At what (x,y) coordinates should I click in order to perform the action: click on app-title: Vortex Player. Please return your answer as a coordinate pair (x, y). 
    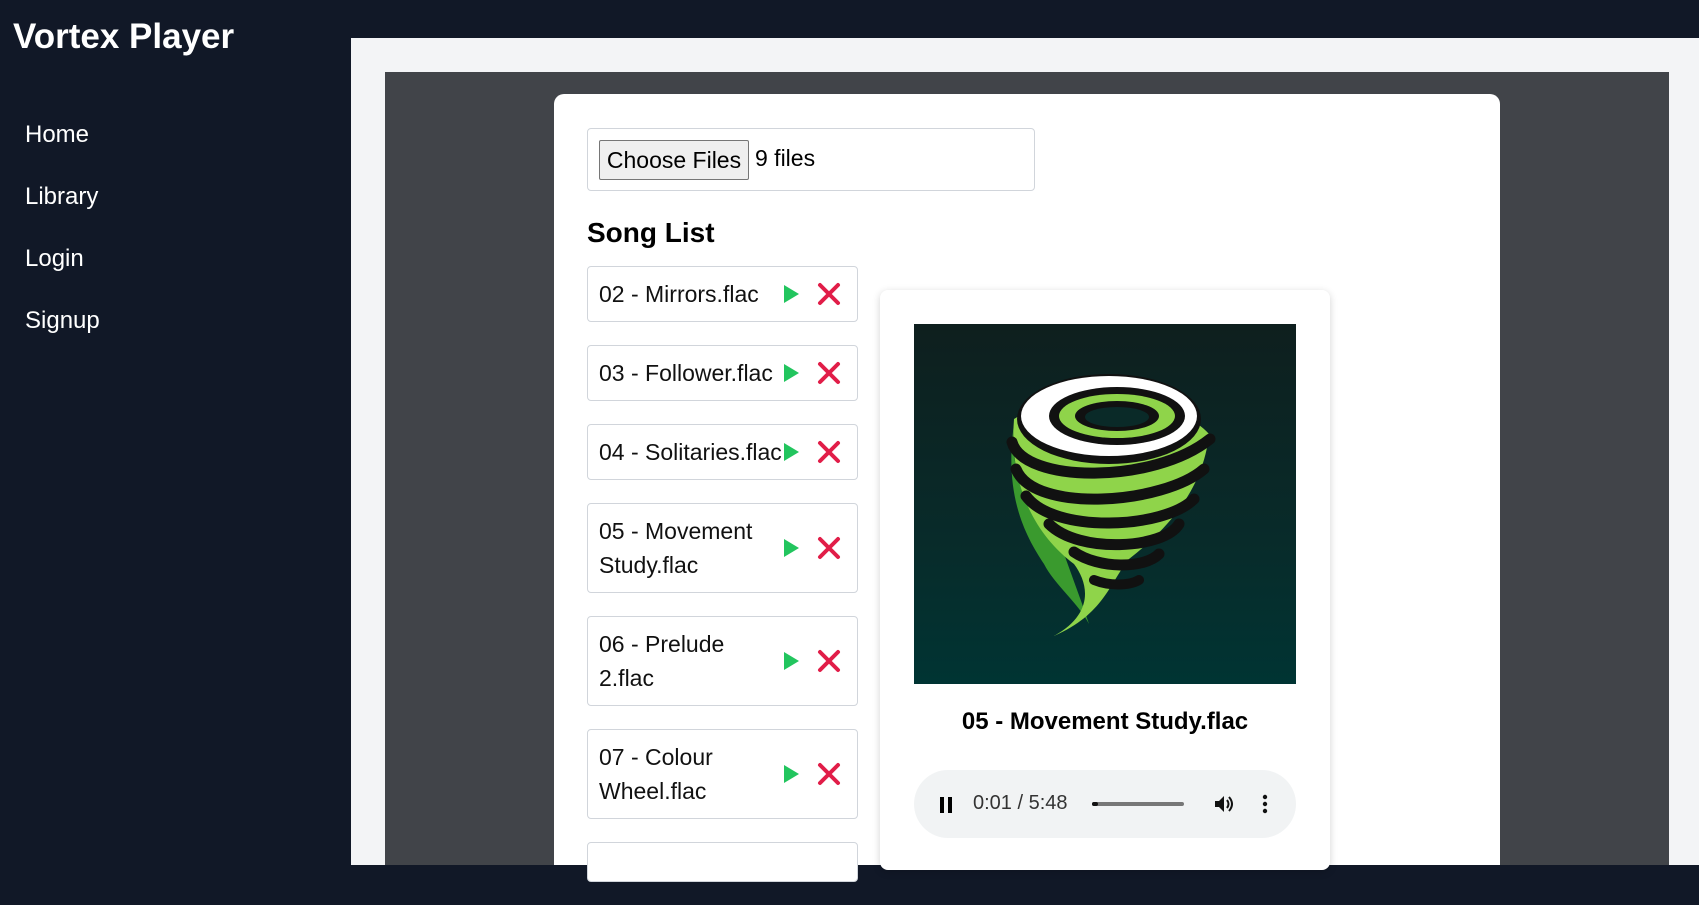
    Looking at the image, I should click on (124, 36).